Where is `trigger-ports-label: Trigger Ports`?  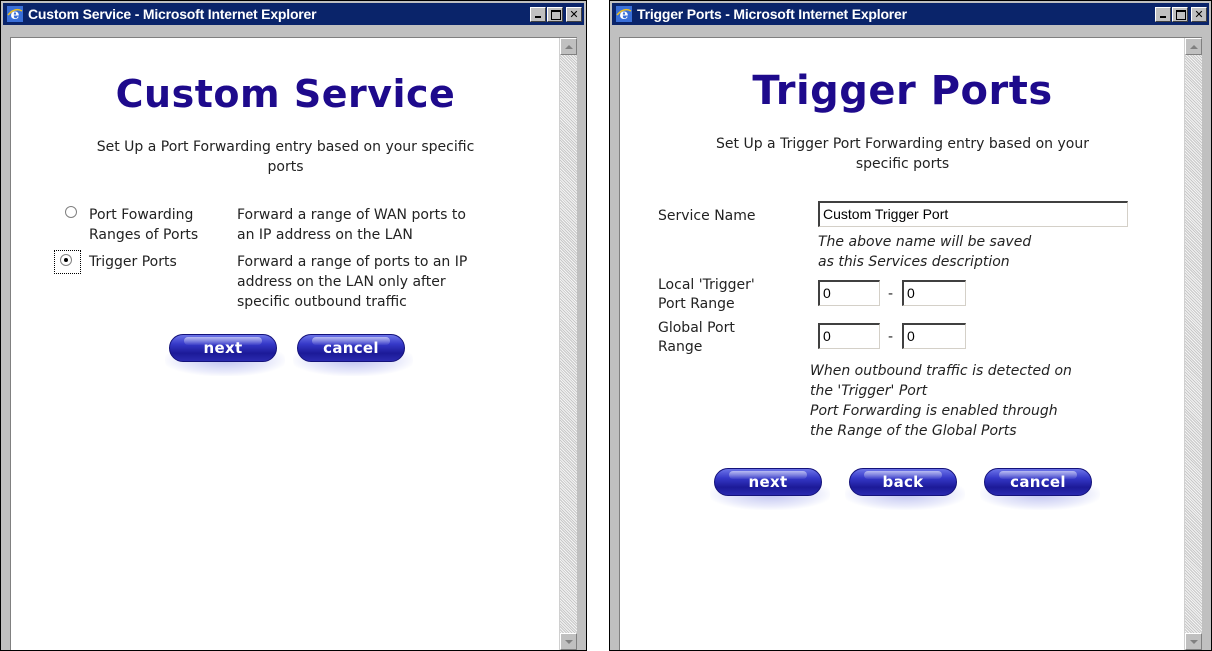 trigger-ports-label: Trigger Ports is located at coordinates (133, 262).